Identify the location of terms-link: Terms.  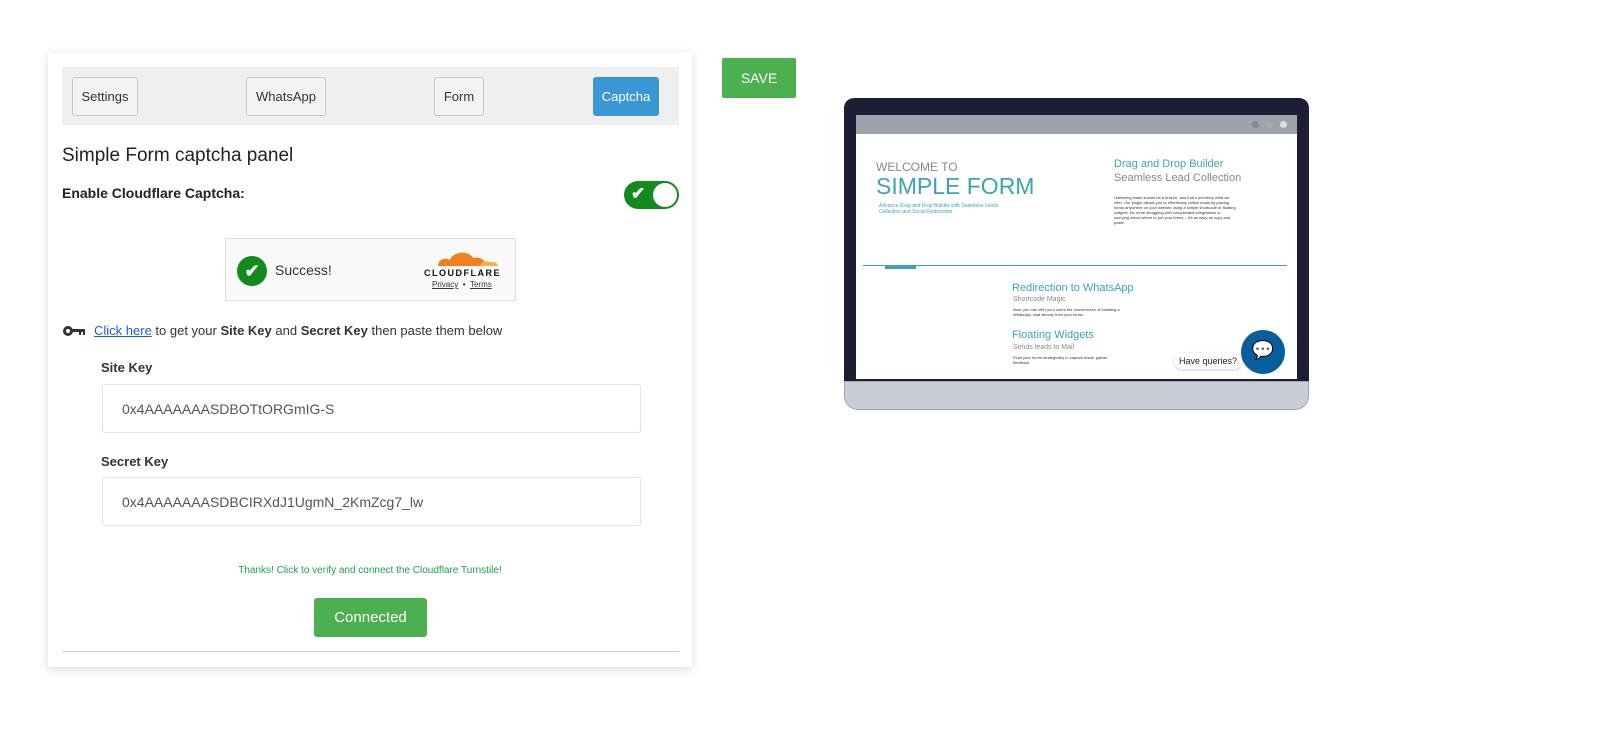
(481, 284).